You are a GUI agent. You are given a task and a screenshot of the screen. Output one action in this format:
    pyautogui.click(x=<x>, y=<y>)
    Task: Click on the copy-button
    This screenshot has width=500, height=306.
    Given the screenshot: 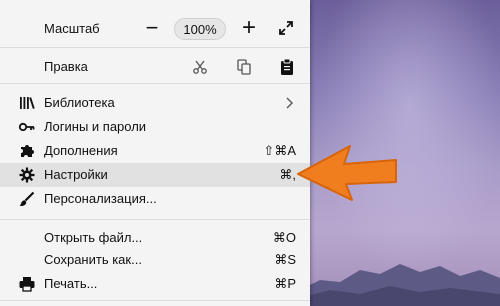 What is the action you would take?
    pyautogui.click(x=244, y=67)
    